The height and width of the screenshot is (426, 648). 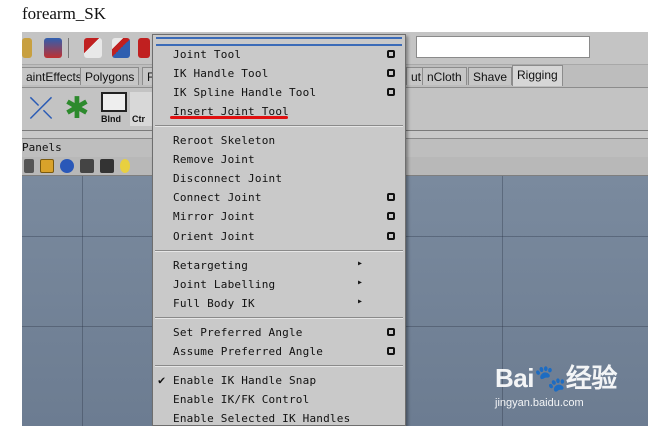 What do you see at coordinates (29, 166) in the screenshot?
I see `camera-icon` at bounding box center [29, 166].